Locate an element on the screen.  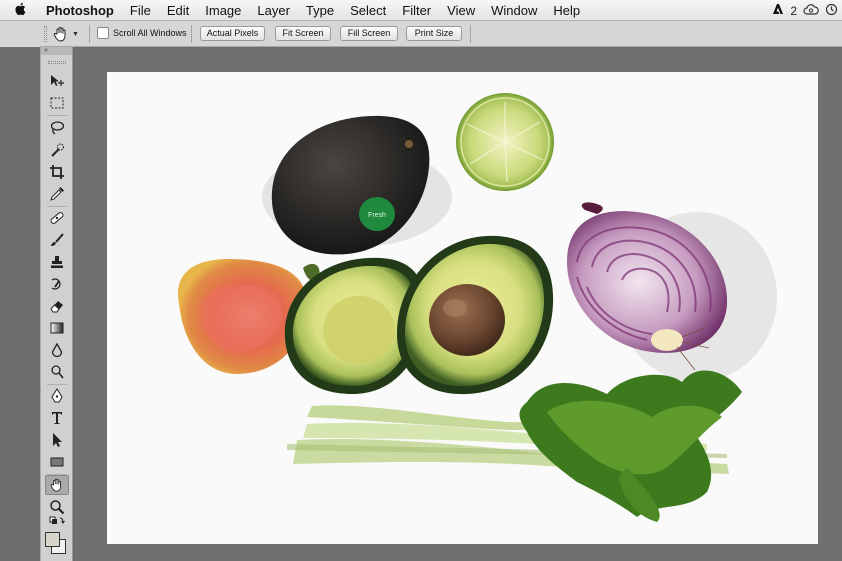
menu-filter: Filter is located at coordinates (416, 10).